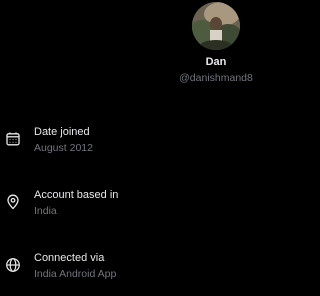 This screenshot has width=320, height=296. Describe the element at coordinates (152, 270) in the screenshot. I see `connected-via-row: Connected via India Android App` at that location.